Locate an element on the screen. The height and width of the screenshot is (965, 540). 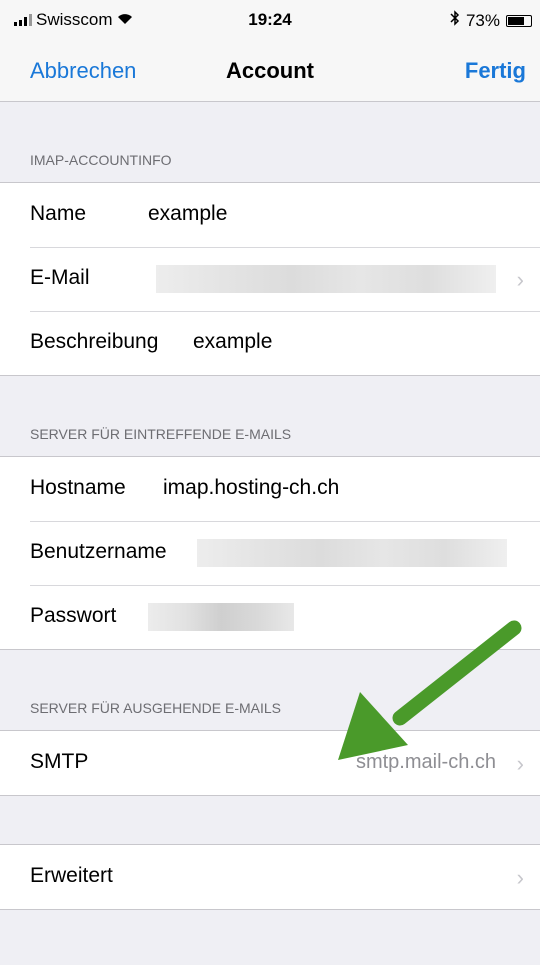
name-label: Name is located at coordinates (58, 213).